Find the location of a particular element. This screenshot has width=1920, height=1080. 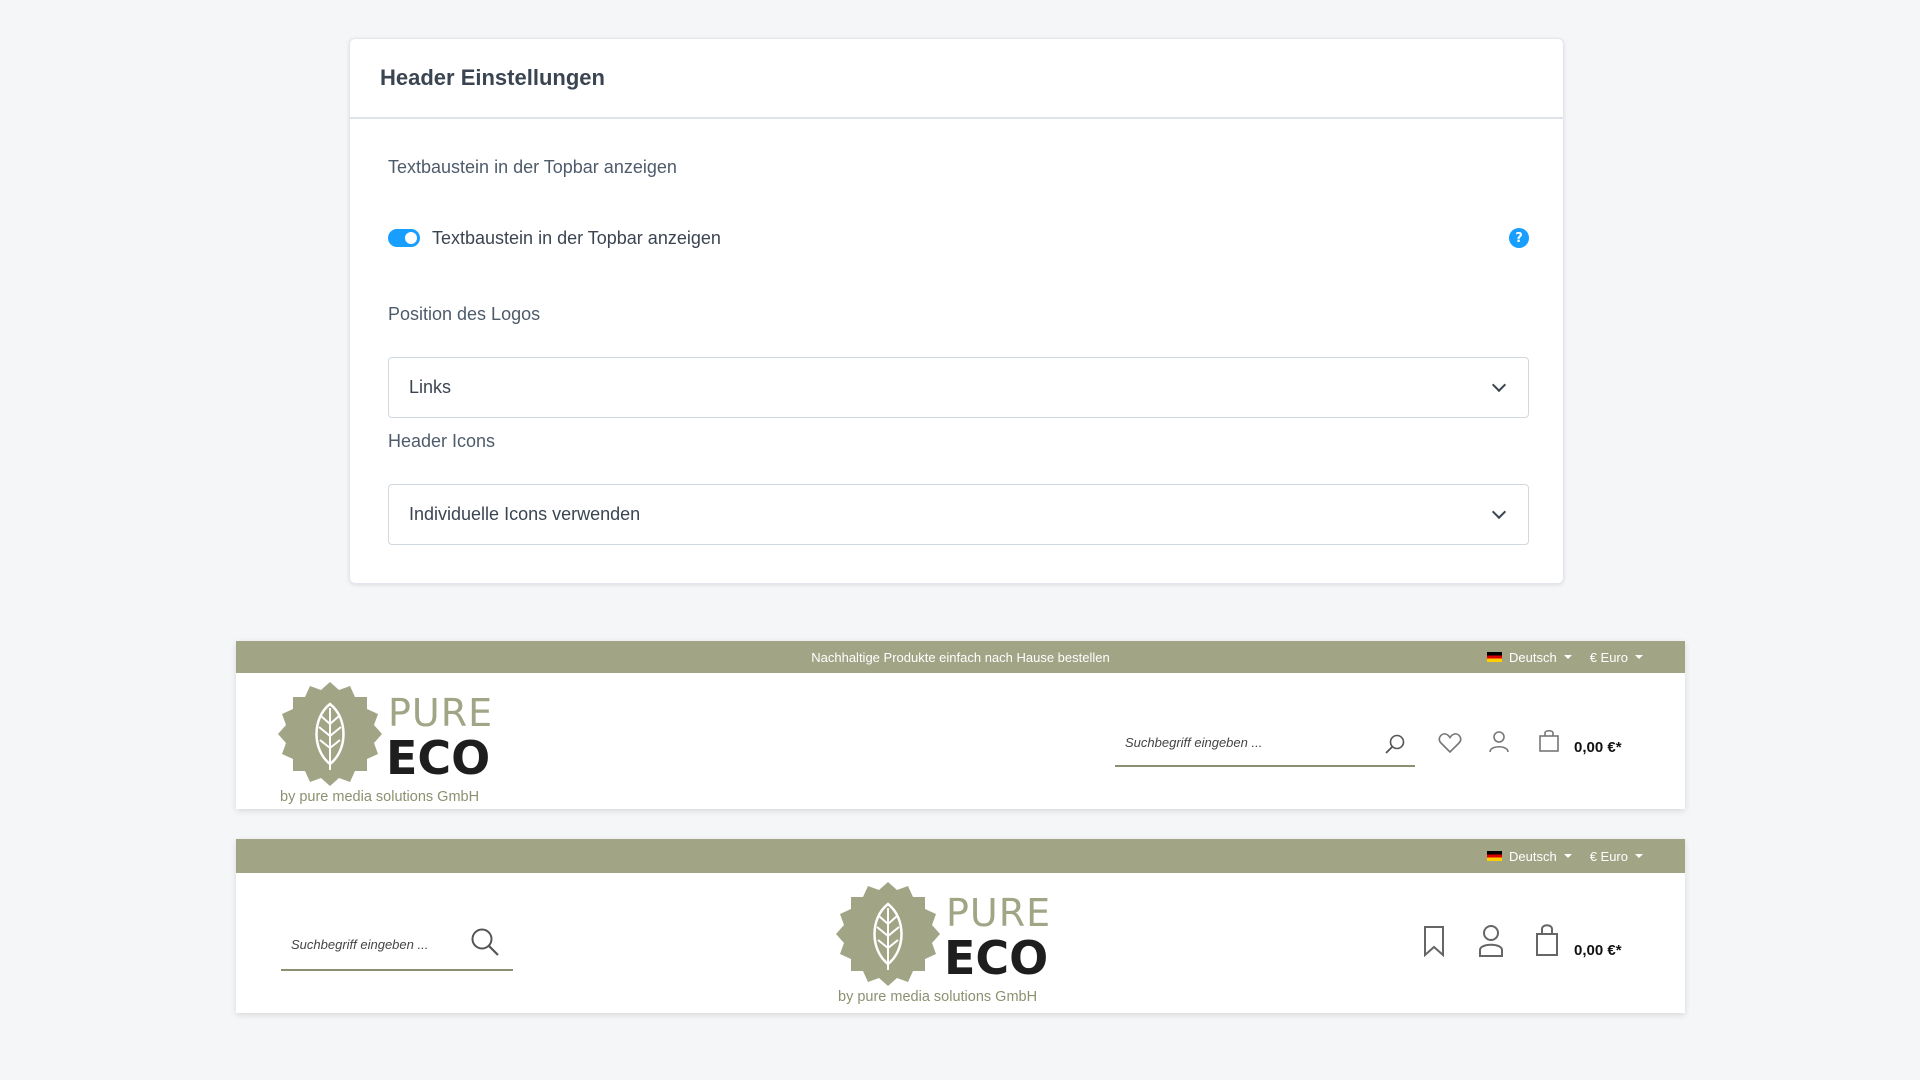

bookmark-icon is located at coordinates (1434, 941).